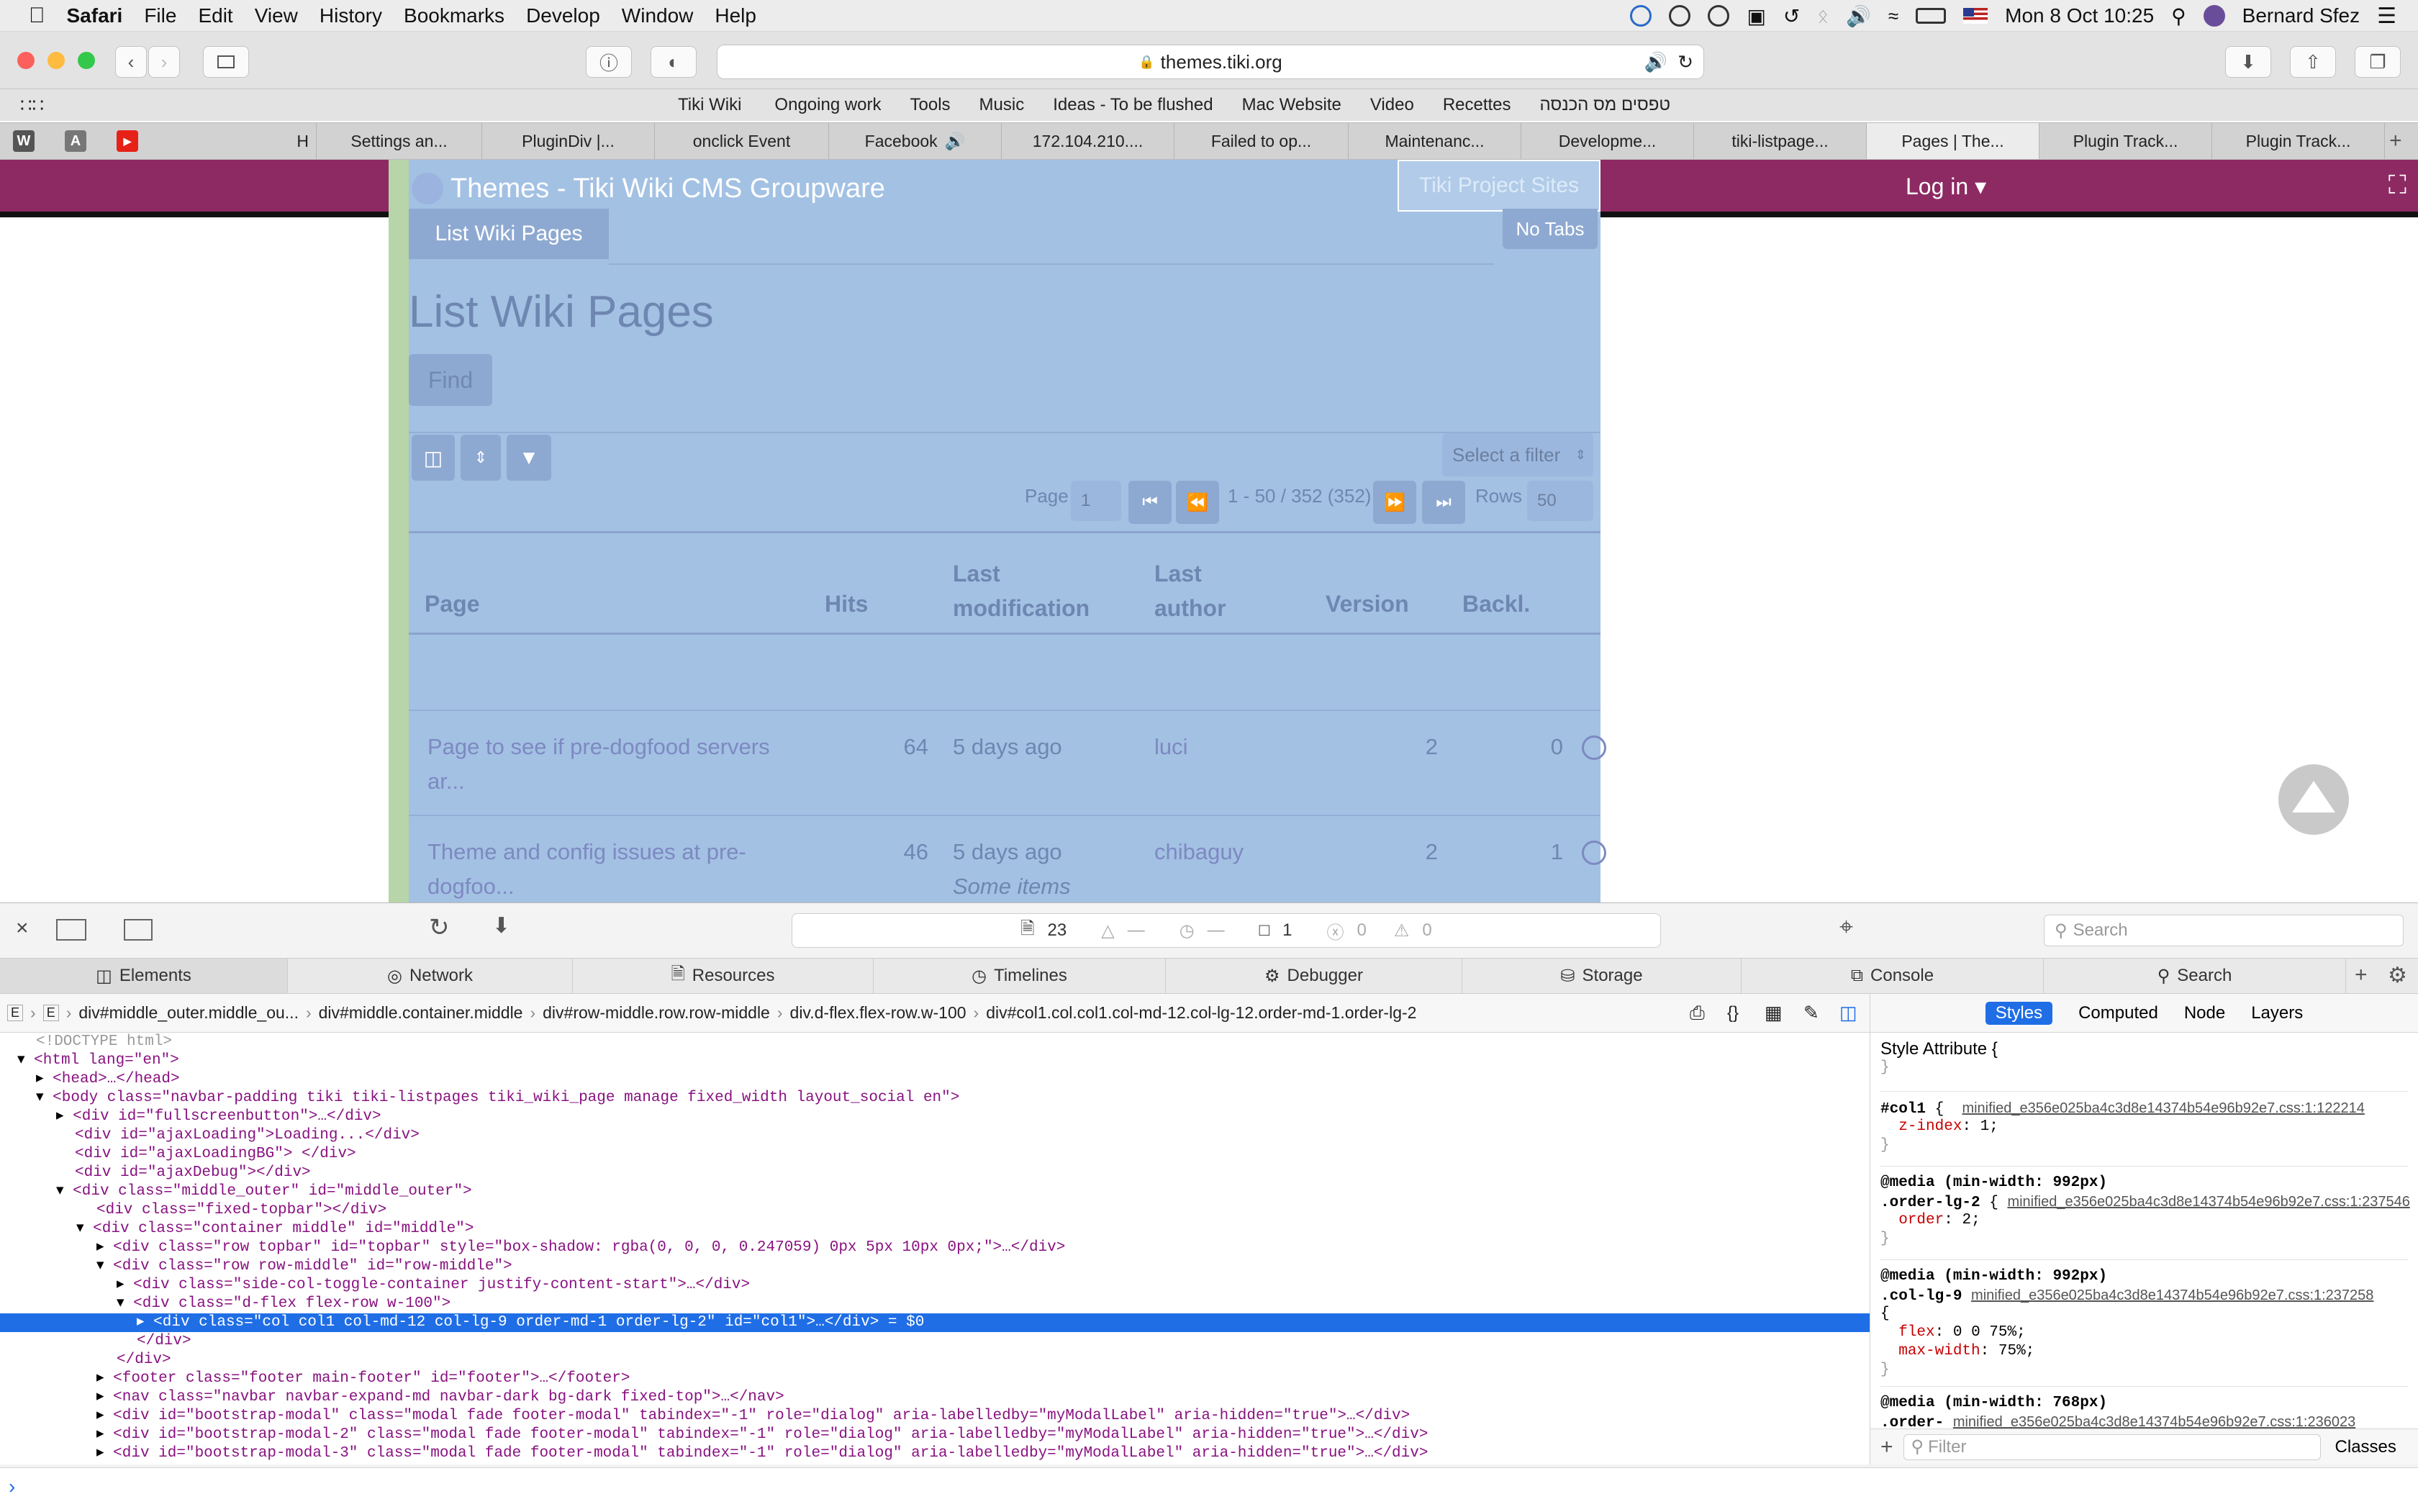 The image size is (2418, 1512). I want to click on spotlight-icon: ⚲, so click(2178, 16).